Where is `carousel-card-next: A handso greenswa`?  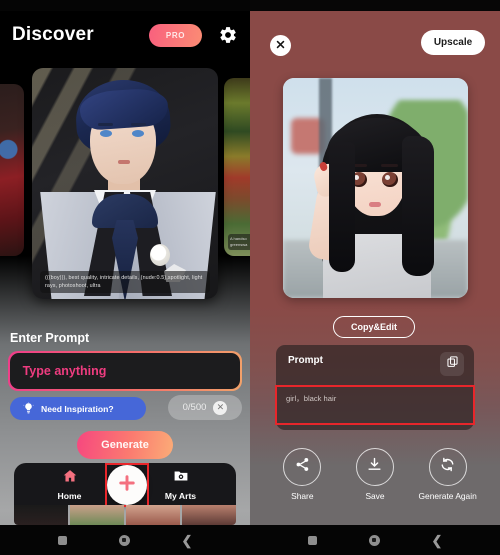
carousel-card-next: A handso greenswa is located at coordinates (237, 167).